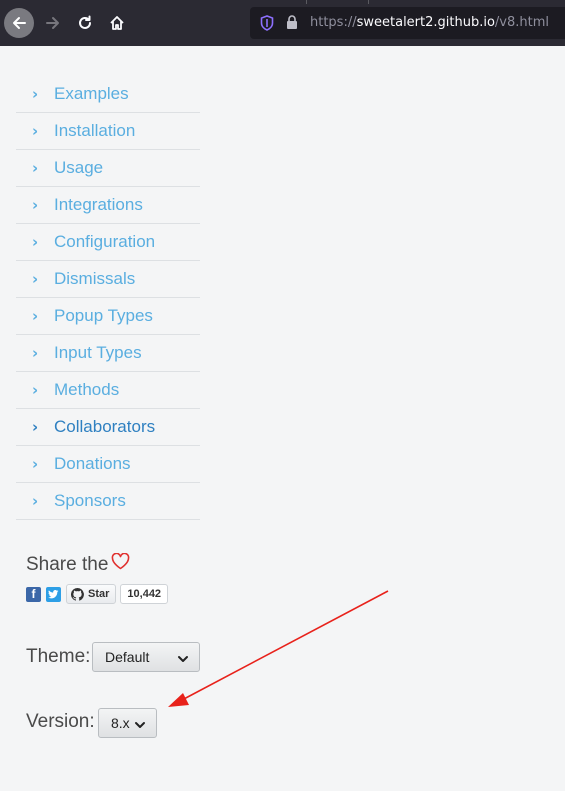 The image size is (565, 791). Describe the element at coordinates (278, 648) in the screenshot. I see `annotation-arrow` at that location.